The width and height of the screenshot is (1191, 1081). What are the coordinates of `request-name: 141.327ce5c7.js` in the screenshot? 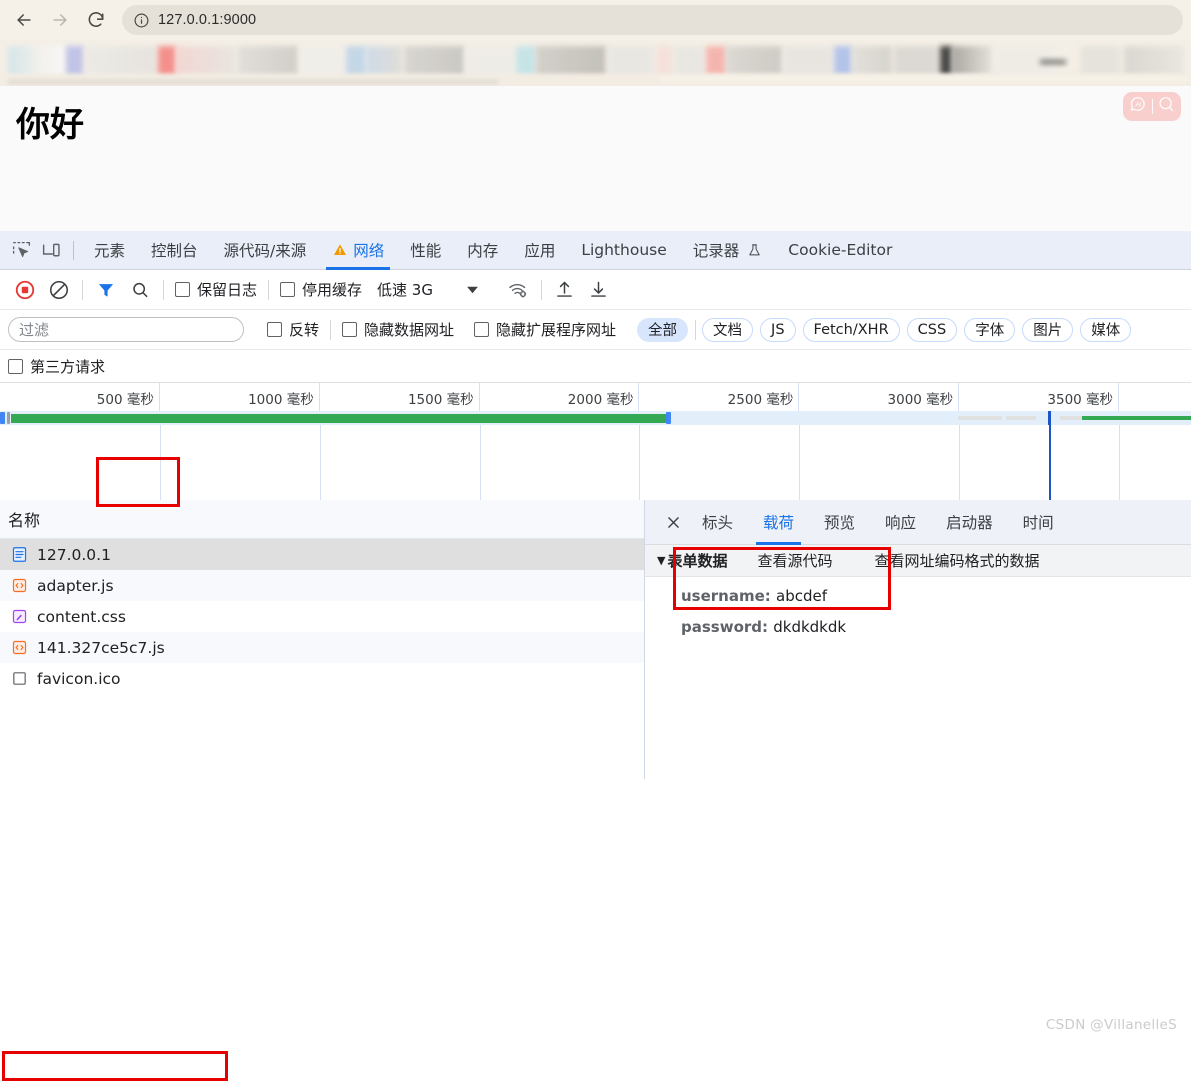 It's located at (101, 647).